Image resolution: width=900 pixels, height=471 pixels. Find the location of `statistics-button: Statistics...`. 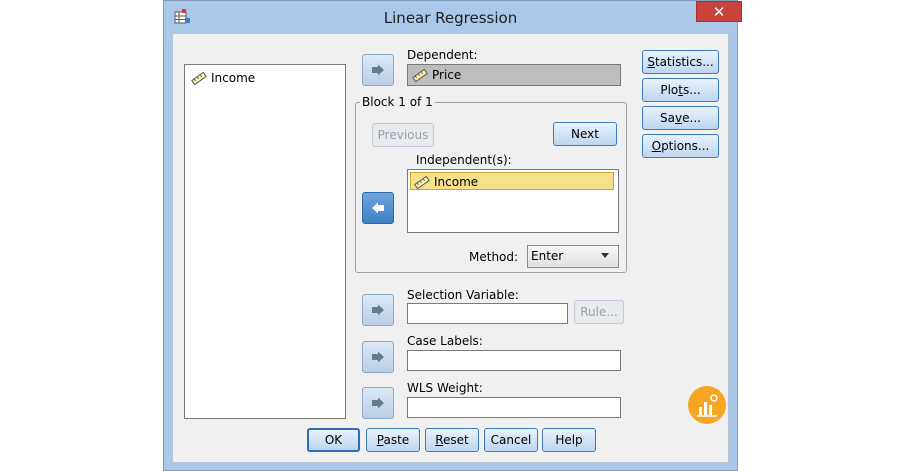

statistics-button: Statistics... is located at coordinates (680, 62).